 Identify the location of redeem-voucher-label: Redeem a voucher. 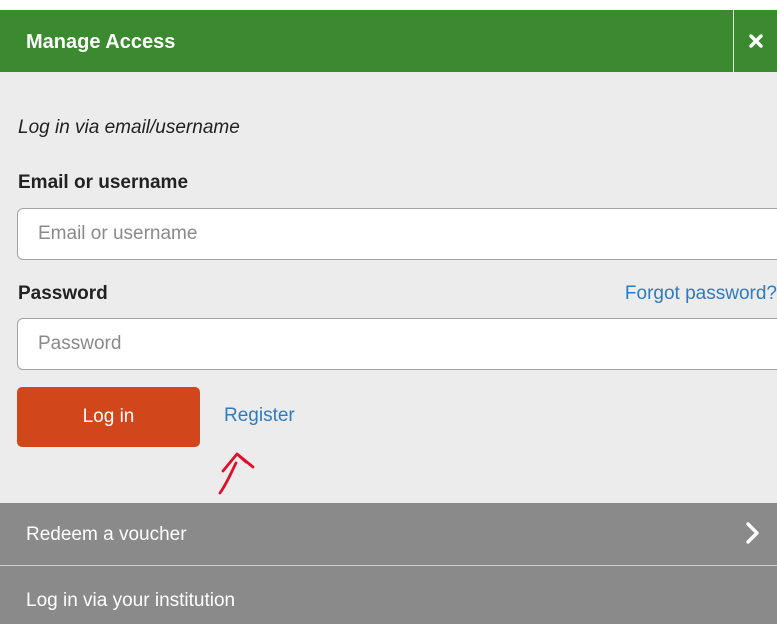
(106, 534).